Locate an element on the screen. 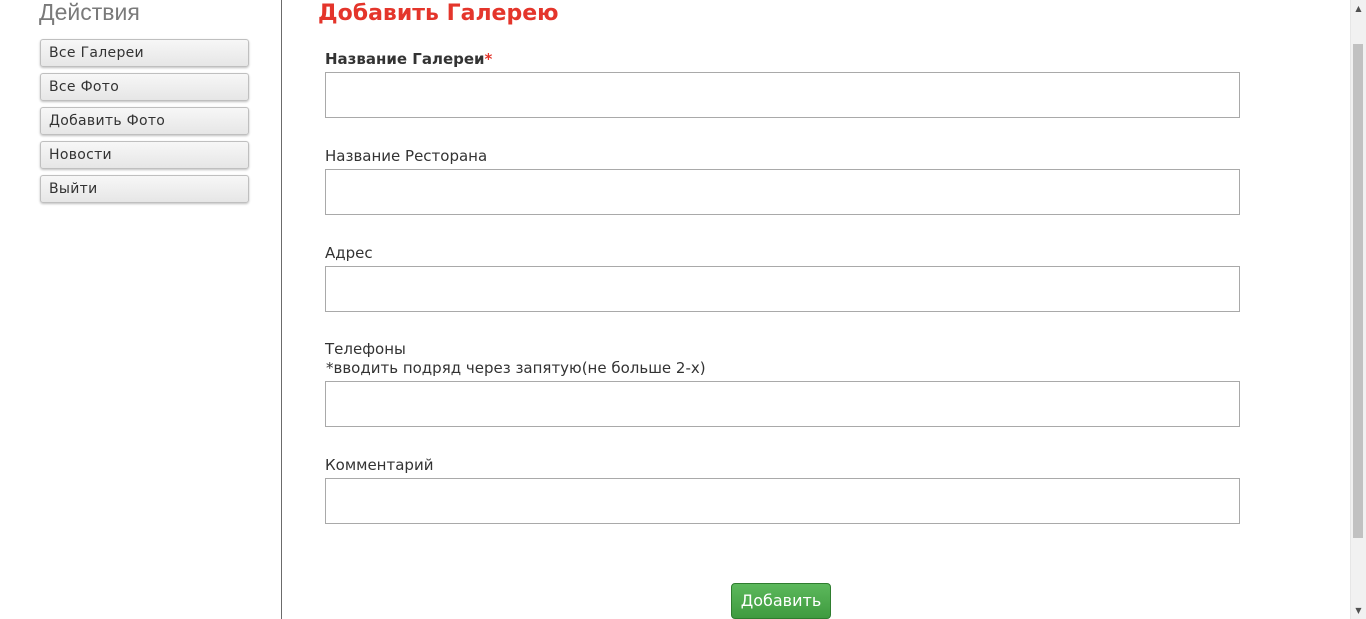 The image size is (1366, 619). restaurant-name-label: Название Ресторана is located at coordinates (406, 156).